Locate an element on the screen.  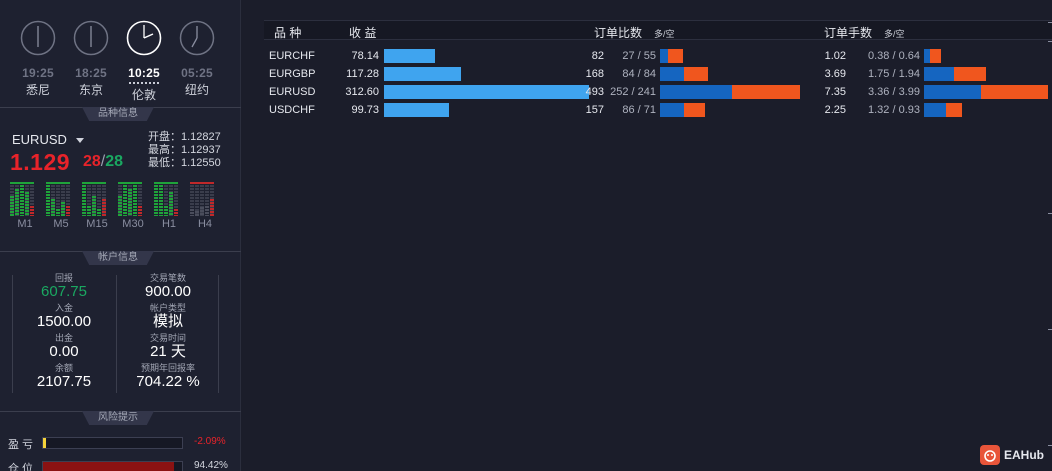
row-profit: 78.14 is located at coordinates (365, 56).